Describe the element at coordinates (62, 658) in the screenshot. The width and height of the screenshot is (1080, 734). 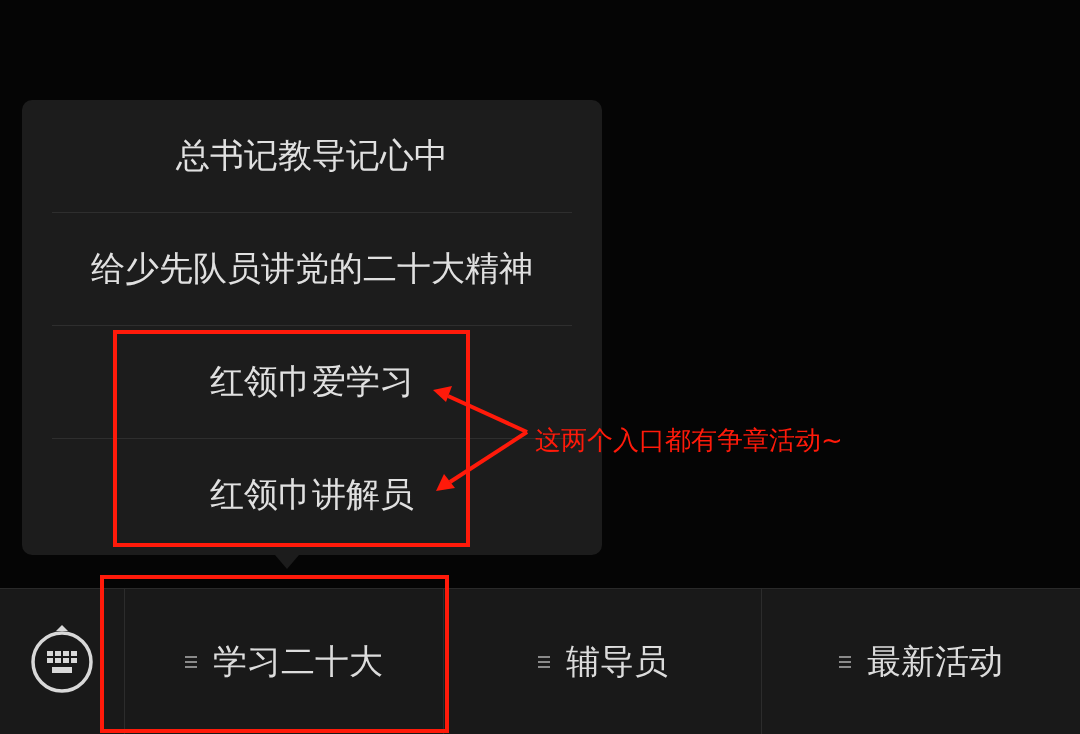
I see `keyboard-icon` at that location.